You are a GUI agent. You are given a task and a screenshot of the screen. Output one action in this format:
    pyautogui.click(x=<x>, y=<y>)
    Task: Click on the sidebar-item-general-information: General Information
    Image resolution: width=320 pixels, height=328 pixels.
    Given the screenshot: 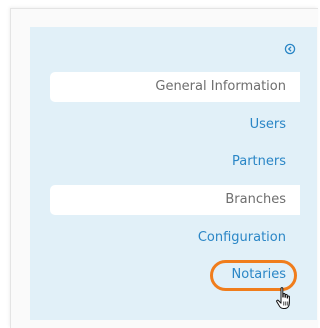 What is the action you would take?
    pyautogui.click(x=175, y=87)
    